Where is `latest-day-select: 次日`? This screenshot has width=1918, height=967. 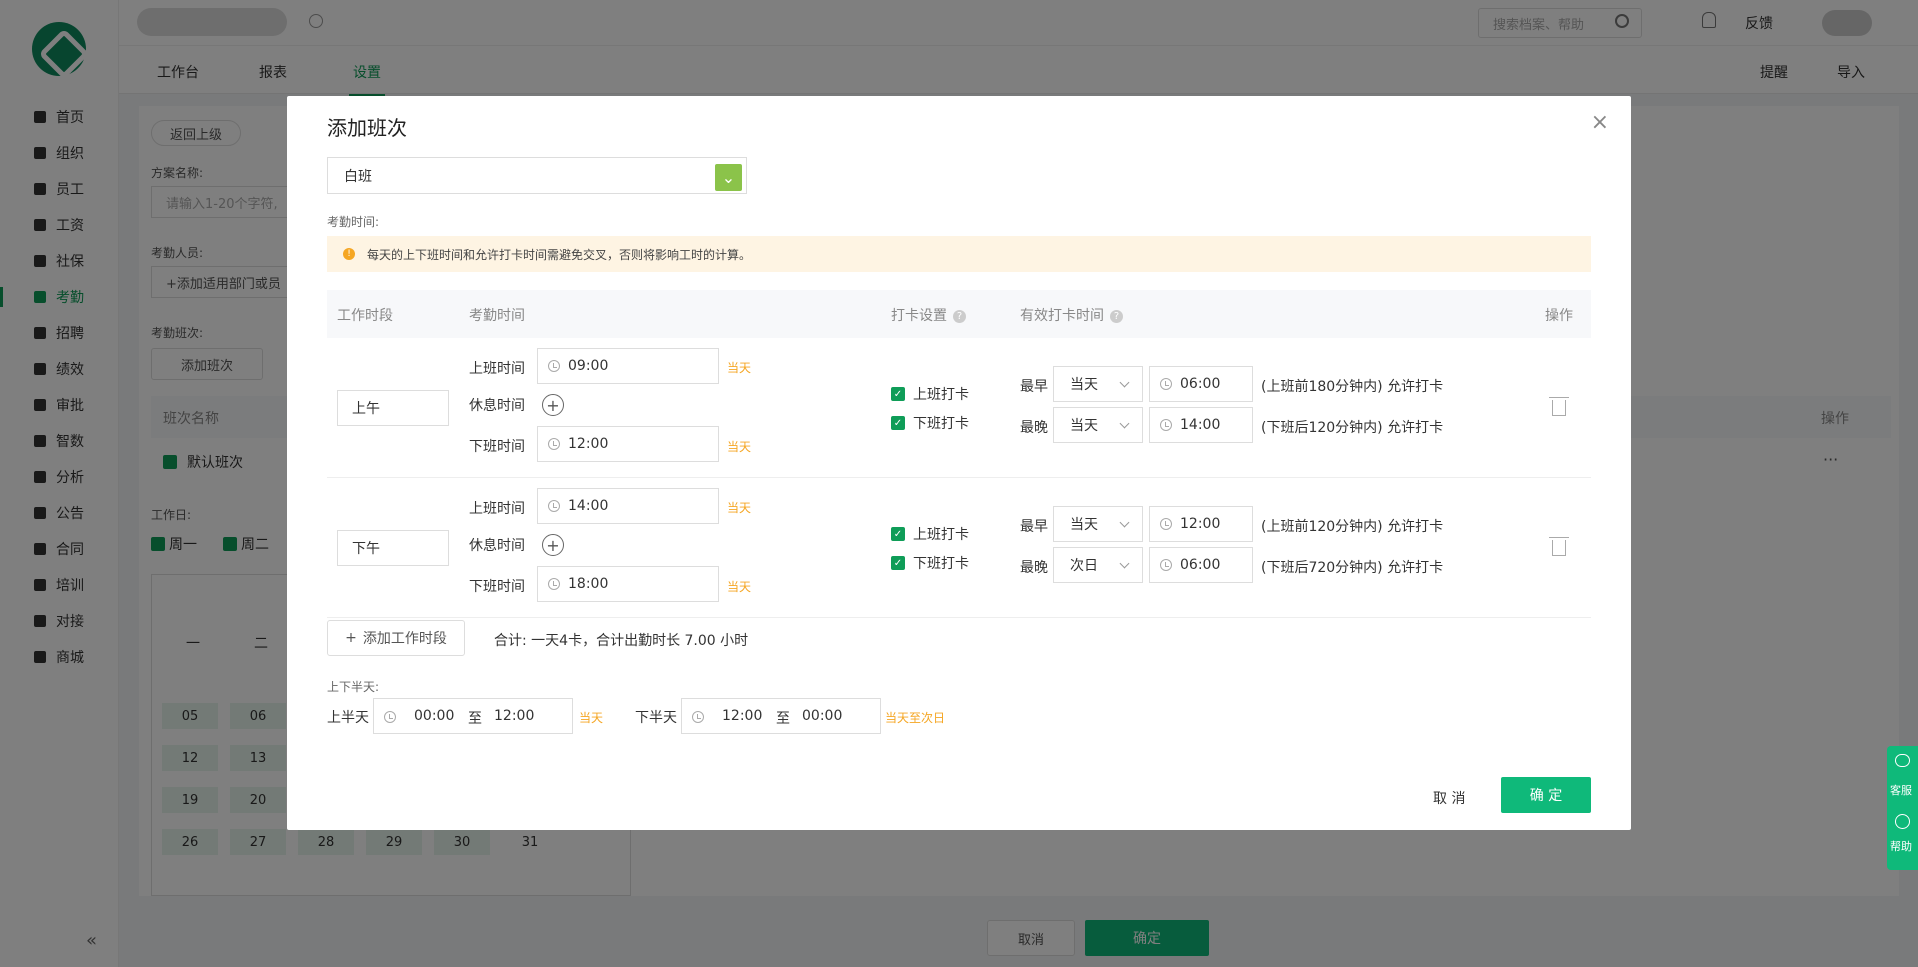 latest-day-select: 次日 is located at coordinates (1098, 565).